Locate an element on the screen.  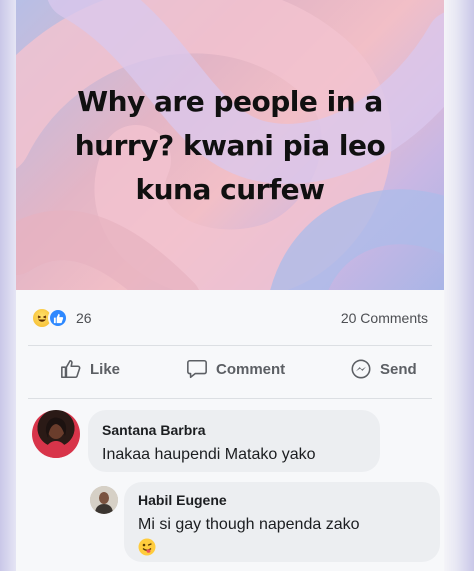
messenger-icon is located at coordinates (361, 369).